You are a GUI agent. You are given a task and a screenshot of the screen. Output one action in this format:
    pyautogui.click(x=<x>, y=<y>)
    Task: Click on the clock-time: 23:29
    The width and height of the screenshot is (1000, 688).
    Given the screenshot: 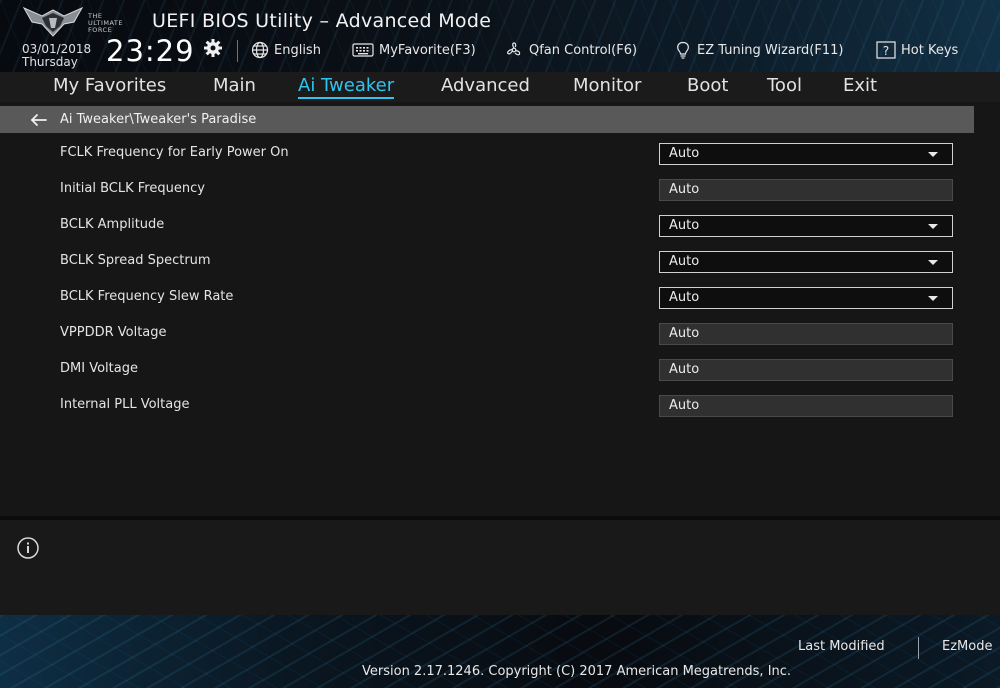 What is the action you would take?
    pyautogui.click(x=150, y=51)
    